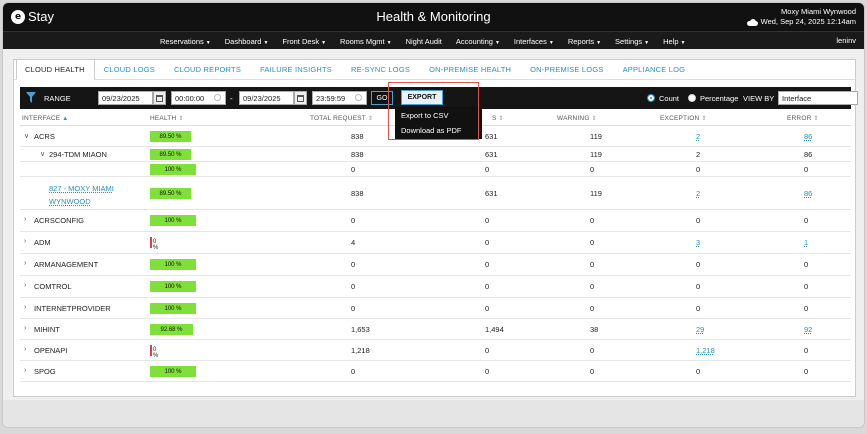 Image resolution: width=867 pixels, height=434 pixels. Describe the element at coordinates (247, 41) in the screenshot. I see `nav-item-dashboard: Dashboard ▼` at that location.